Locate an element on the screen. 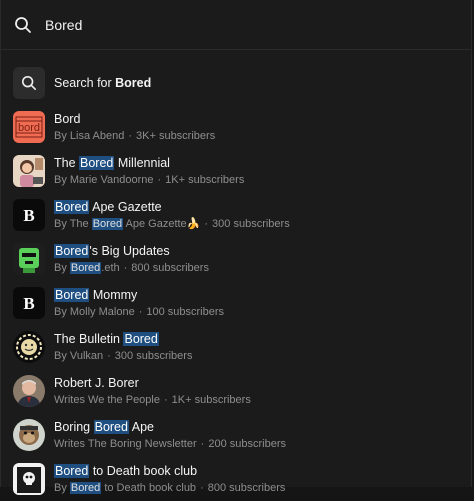  illustrated-woman-avatar-icon is located at coordinates (29, 171).